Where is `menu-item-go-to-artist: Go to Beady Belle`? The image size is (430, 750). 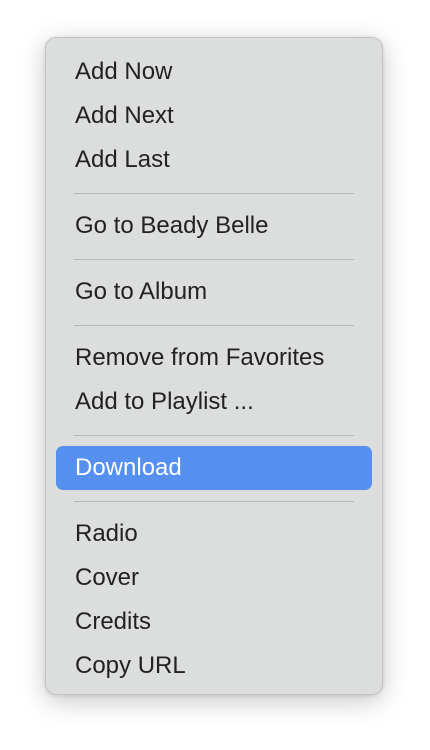
menu-item-go-to-artist: Go to Beady Belle is located at coordinates (214, 226).